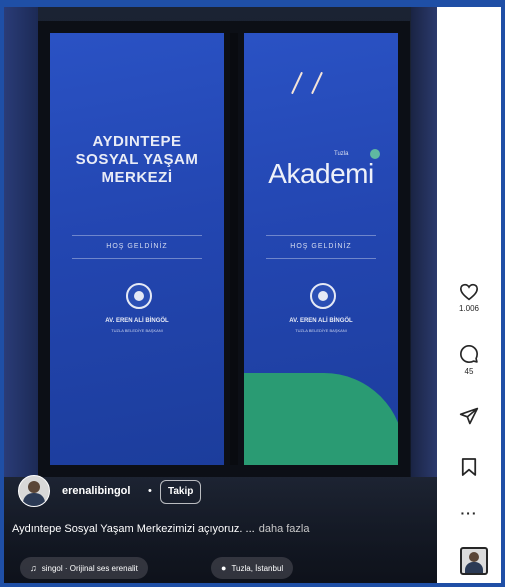  I want to click on audio-thumbnail, so click(474, 561).